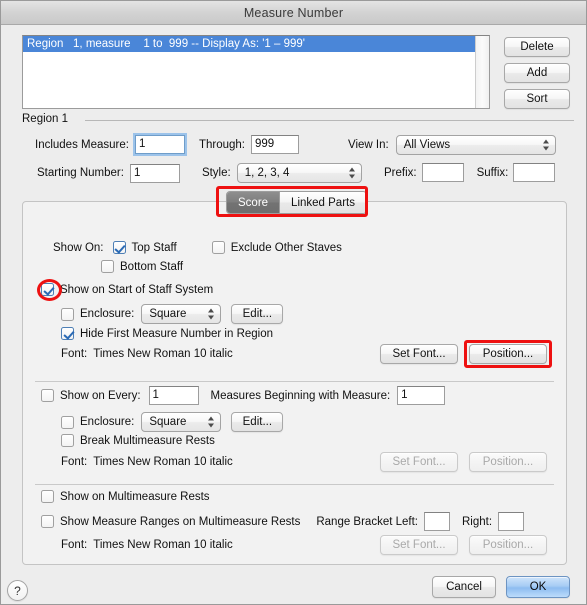 This screenshot has height=605, width=587. What do you see at coordinates (482, 72) in the screenshot?
I see `list-scrollbar` at bounding box center [482, 72].